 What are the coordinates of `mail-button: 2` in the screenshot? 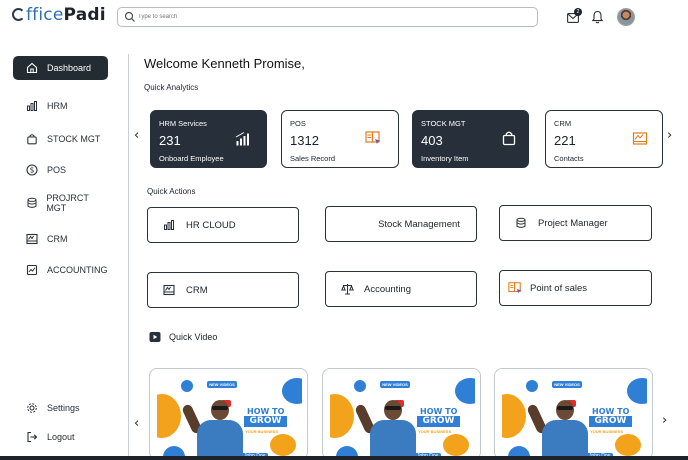 It's located at (574, 15).